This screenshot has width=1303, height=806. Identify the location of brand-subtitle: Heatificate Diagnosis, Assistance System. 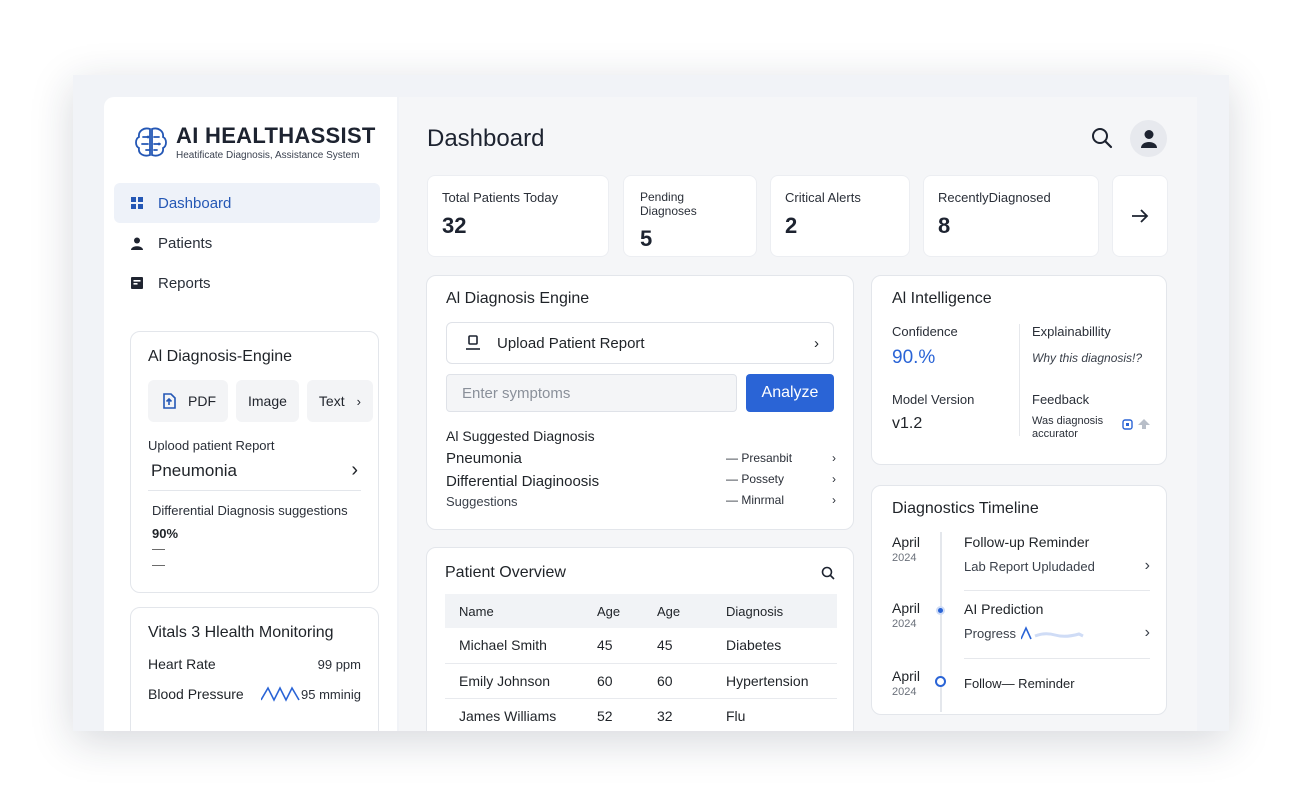
(268, 155).